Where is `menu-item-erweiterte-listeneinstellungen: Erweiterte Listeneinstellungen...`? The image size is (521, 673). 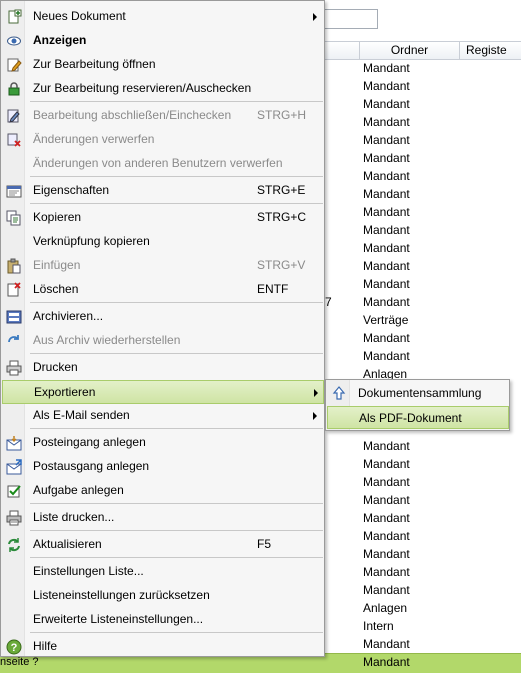
menu-item-erweiterte-listeneinstellungen: Erweiterte Listeneinstellungen... is located at coordinates (163, 620).